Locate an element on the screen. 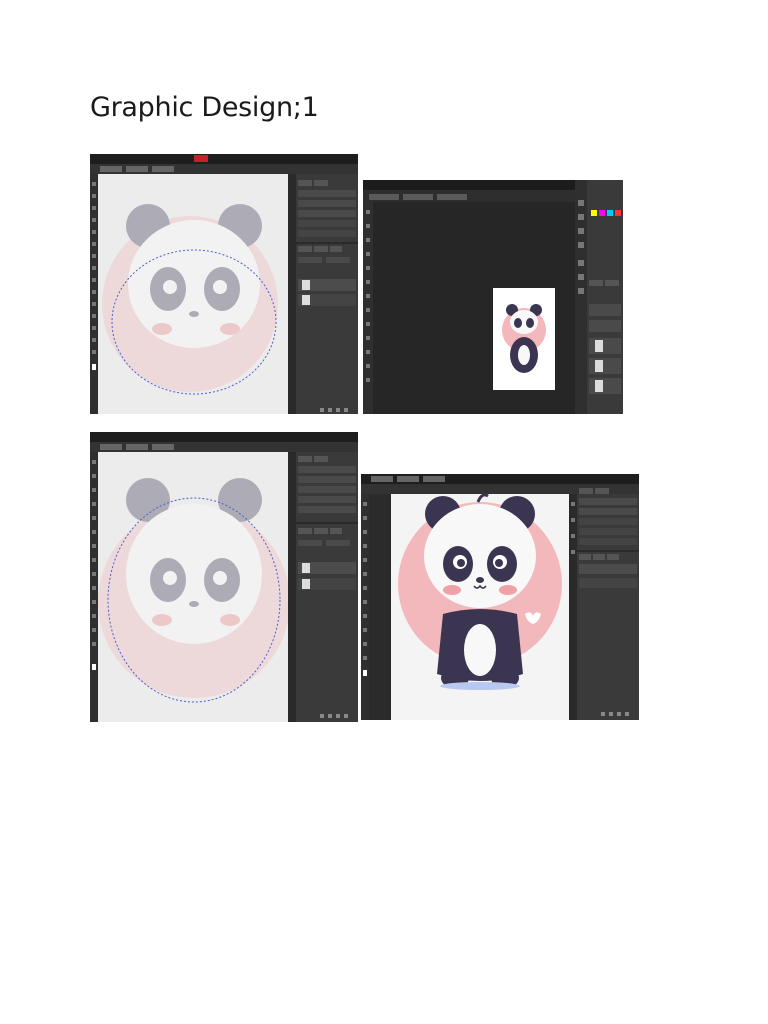  screenshot-editor-thumbnail is located at coordinates (493, 297).